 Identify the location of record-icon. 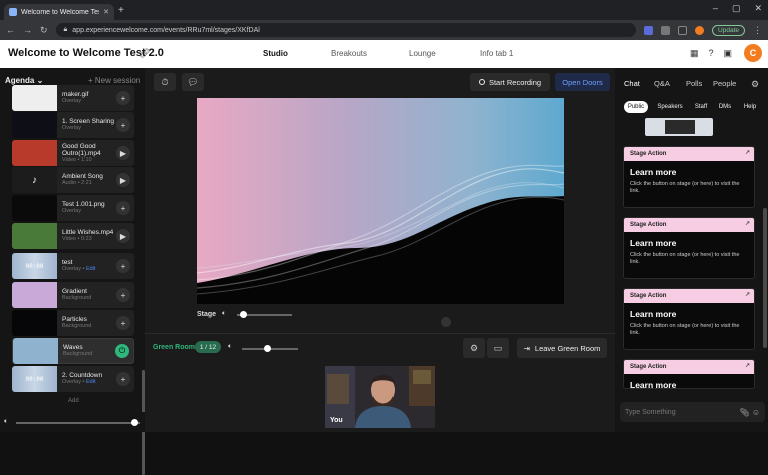
(481, 82).